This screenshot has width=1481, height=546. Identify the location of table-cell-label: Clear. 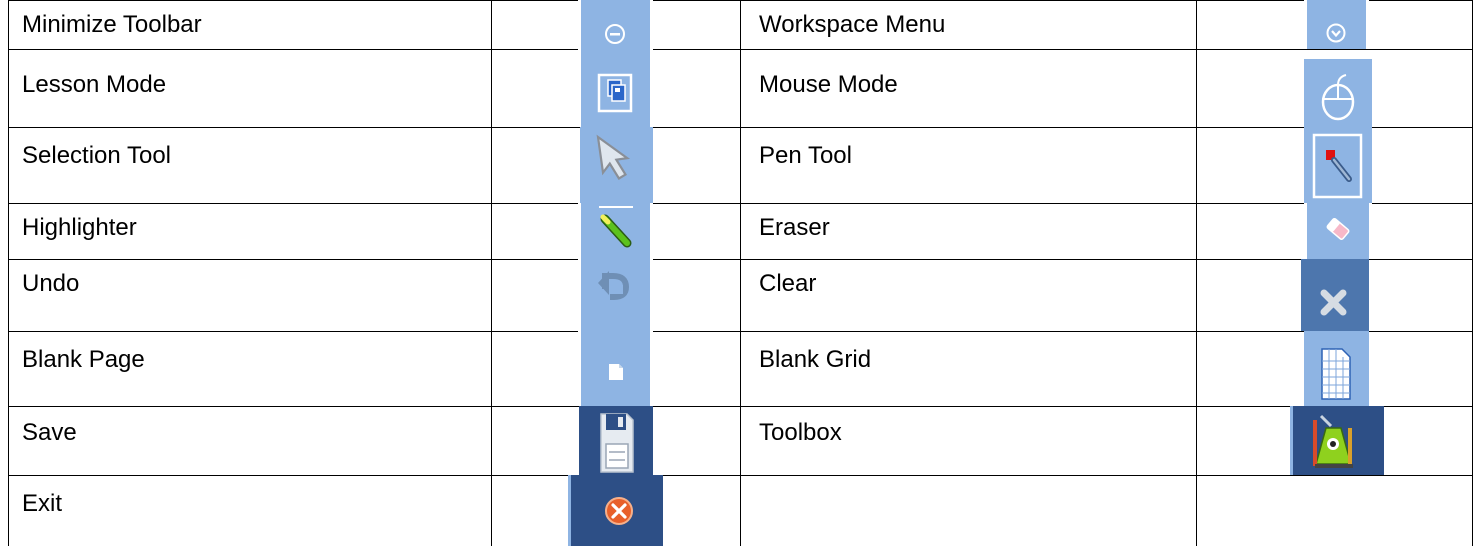
(788, 283).